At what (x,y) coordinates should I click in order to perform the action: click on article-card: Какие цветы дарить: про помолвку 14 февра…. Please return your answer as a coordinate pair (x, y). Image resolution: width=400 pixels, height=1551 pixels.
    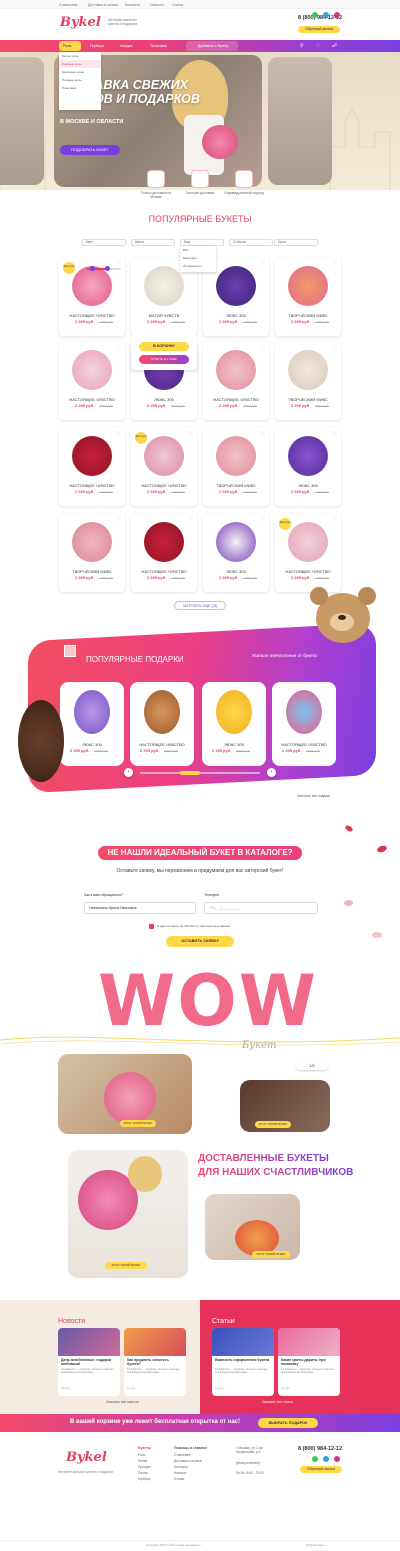
    Looking at the image, I should click on (309, 1362).